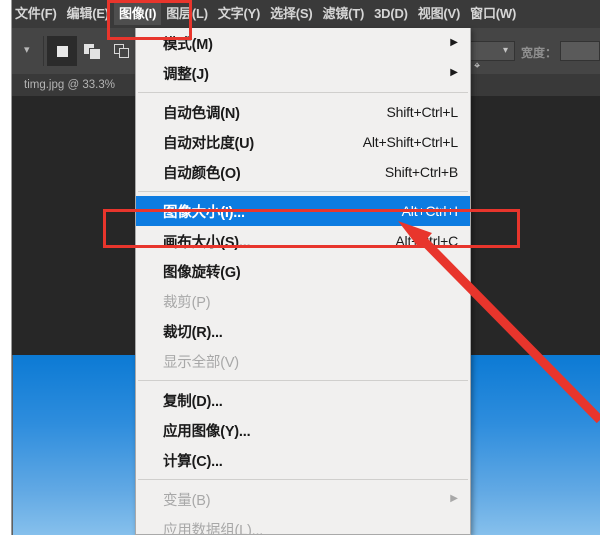 This screenshot has width=600, height=535. What do you see at coordinates (421, 172) in the screenshot?
I see `menu-item-shortcut: Shift+Ctrl+B` at bounding box center [421, 172].